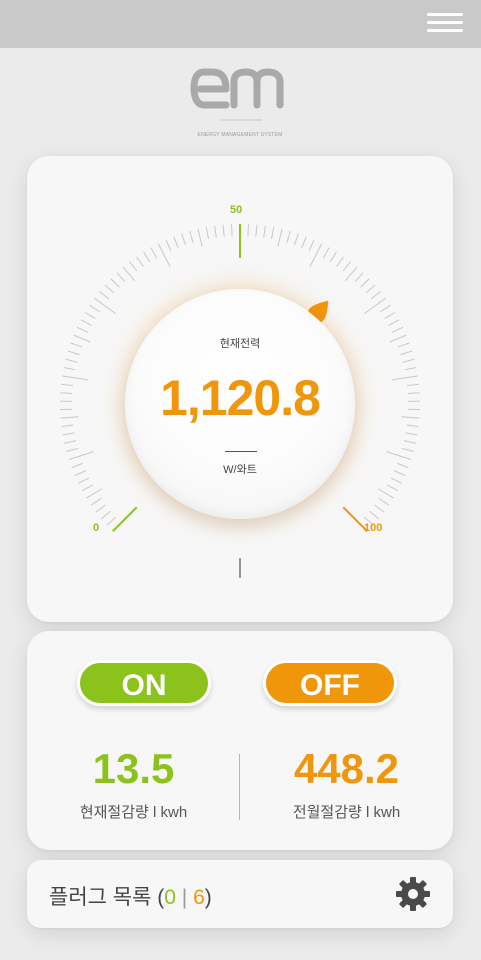  Describe the element at coordinates (346, 768) in the screenshot. I see `last-month-savings-value: 448.2` at that location.